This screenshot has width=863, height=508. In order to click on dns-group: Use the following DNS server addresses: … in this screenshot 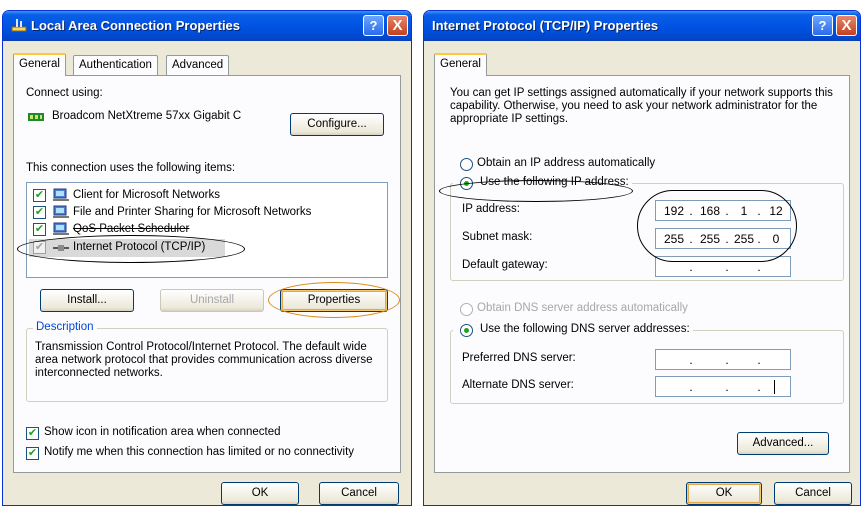, I will do `click(647, 363)`.